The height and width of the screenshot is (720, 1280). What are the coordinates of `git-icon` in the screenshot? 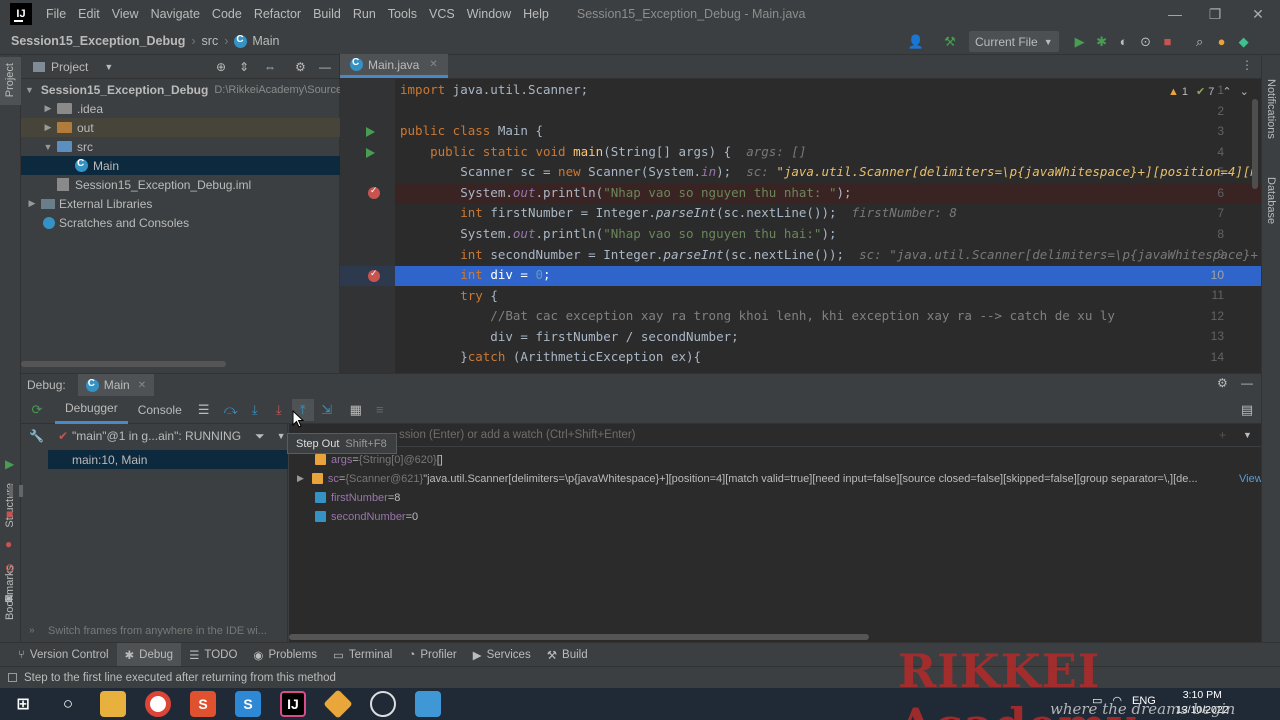 It's located at (338, 704).